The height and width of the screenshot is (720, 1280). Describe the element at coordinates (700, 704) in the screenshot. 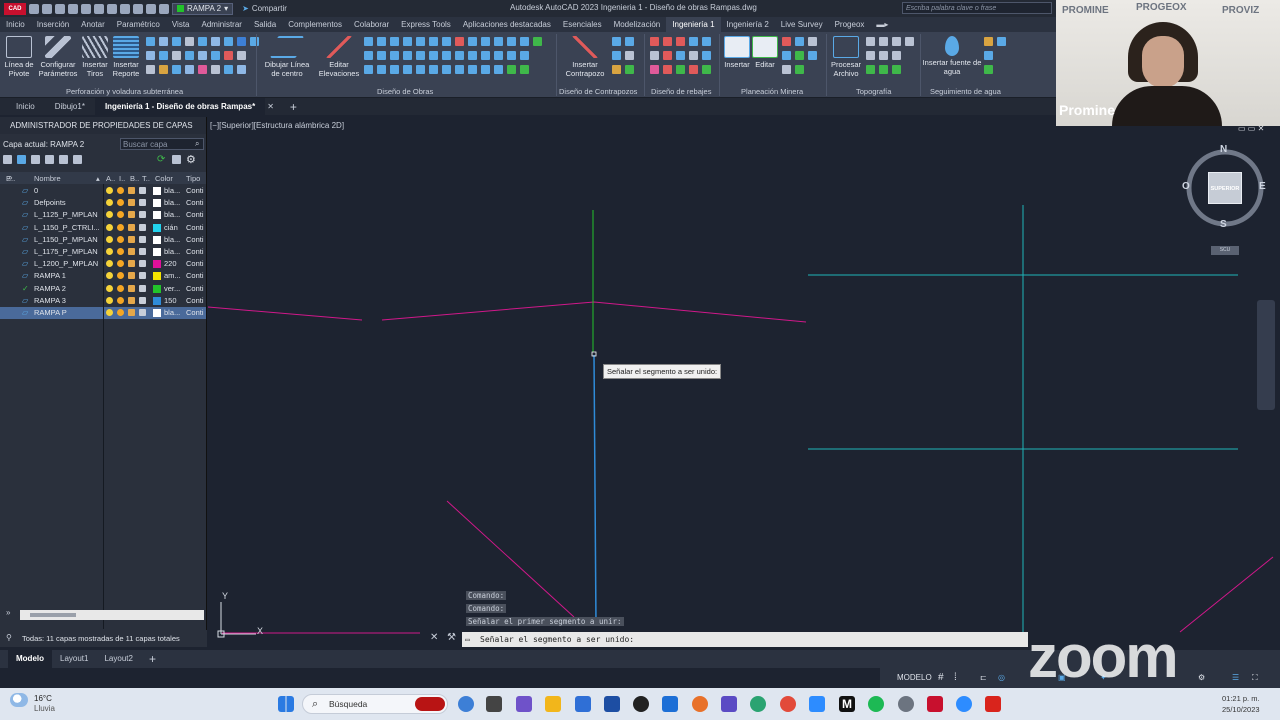

I see `firefox-icon` at that location.